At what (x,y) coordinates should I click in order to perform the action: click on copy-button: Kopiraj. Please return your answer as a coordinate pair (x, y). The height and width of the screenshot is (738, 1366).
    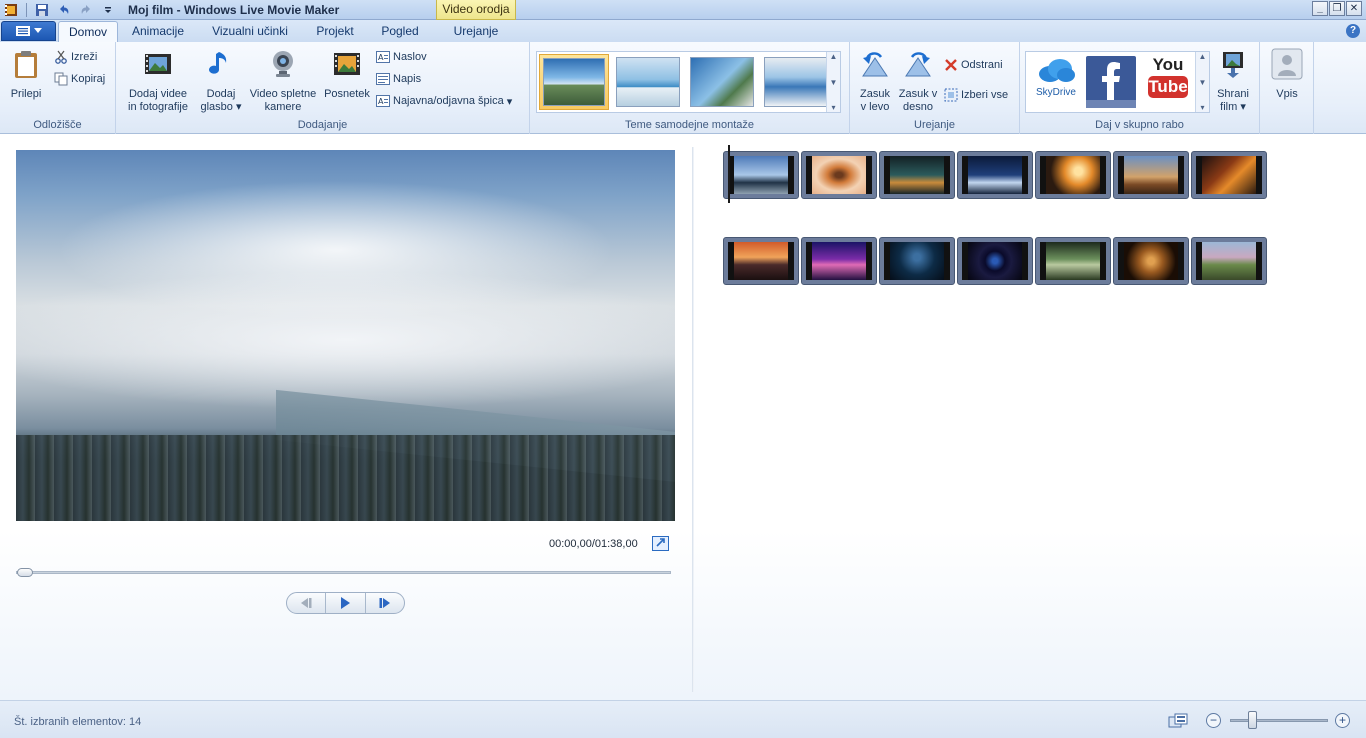
    Looking at the image, I should click on (79, 79).